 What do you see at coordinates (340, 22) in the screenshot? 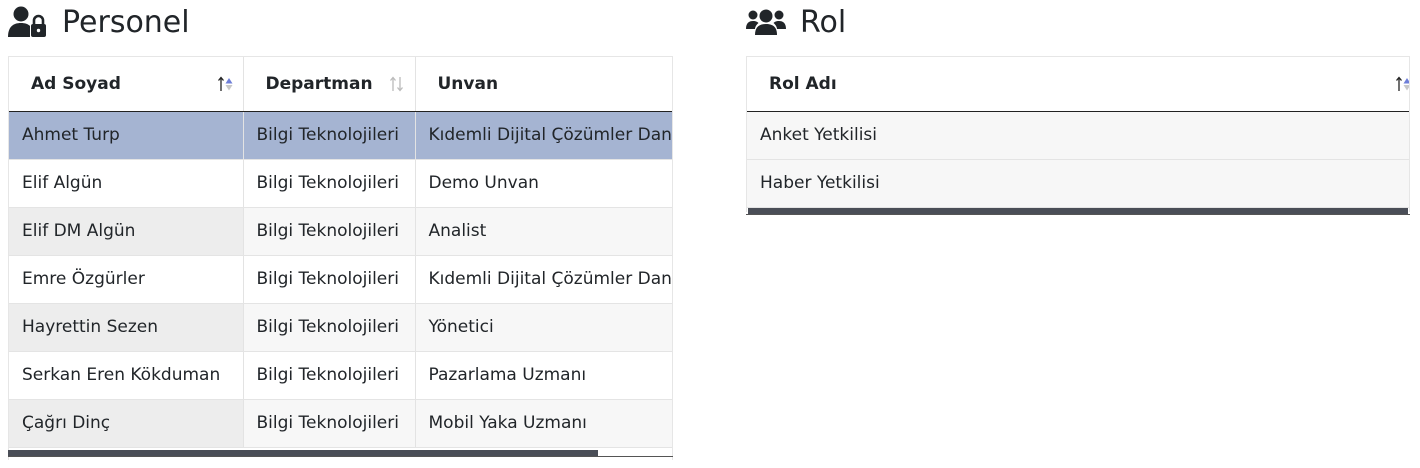
I see `personel-header: Personel` at bounding box center [340, 22].